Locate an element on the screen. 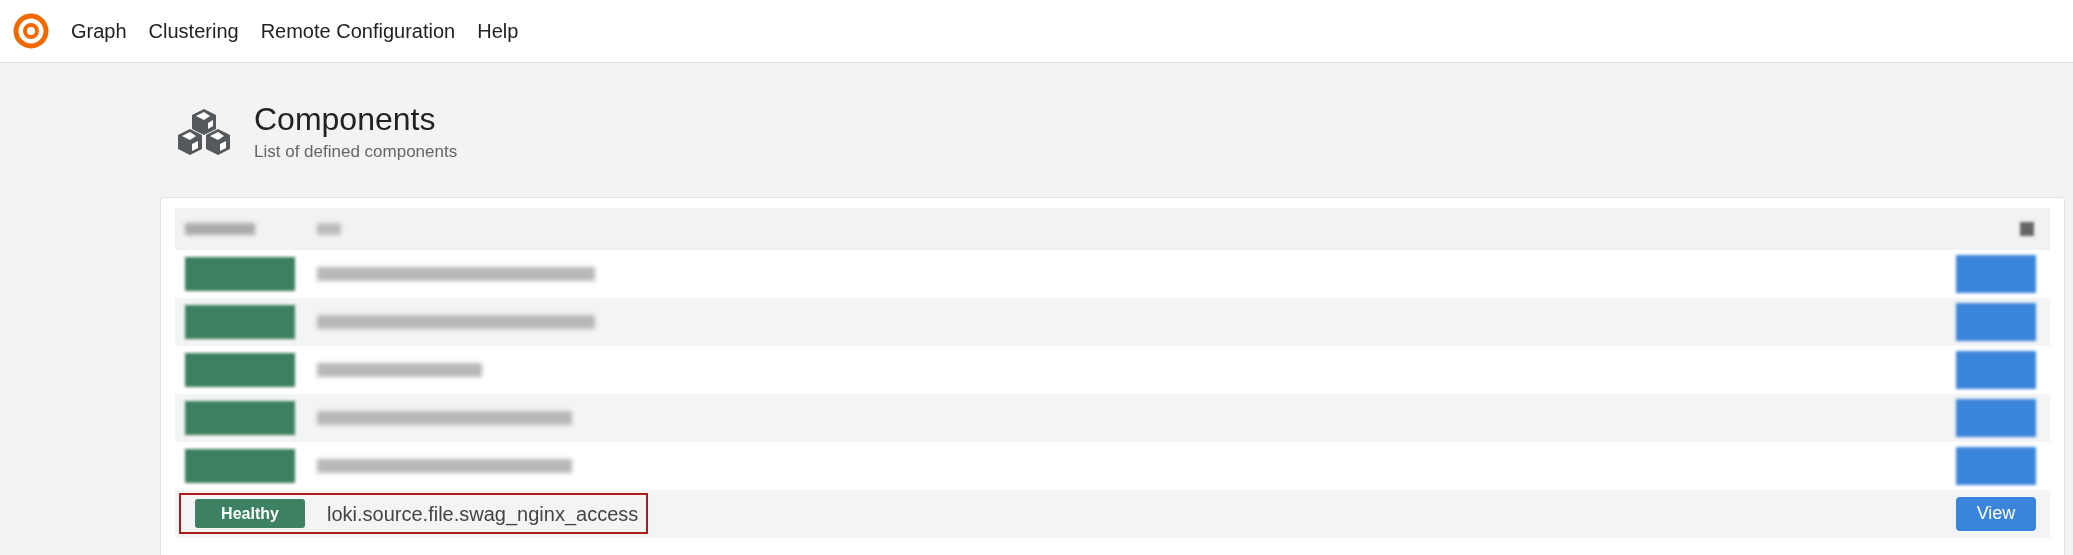 The height and width of the screenshot is (555, 2073). component-name: loki.source.file.swag_nginx_access is located at coordinates (483, 514).